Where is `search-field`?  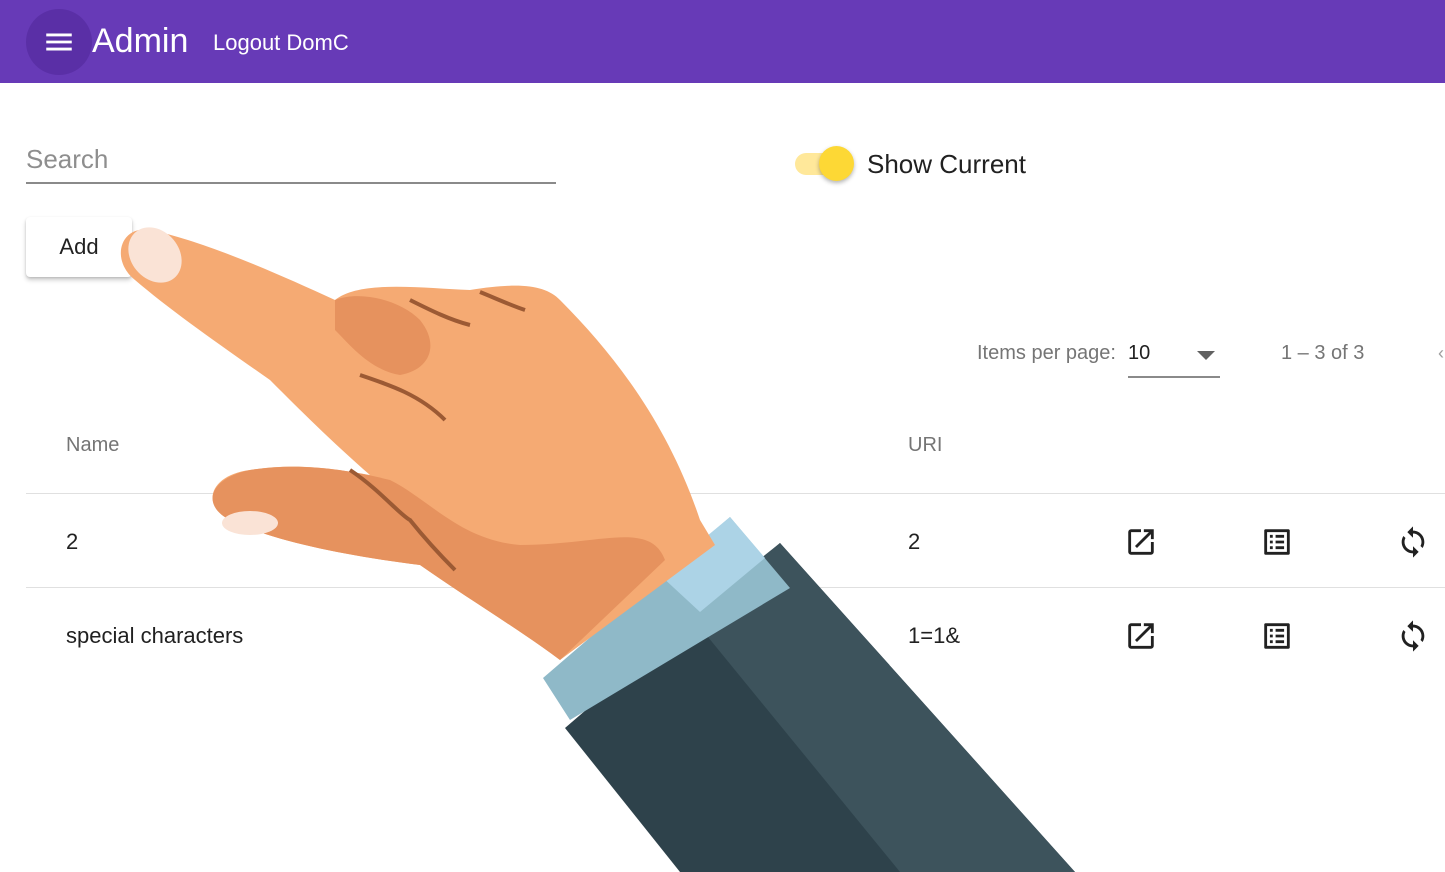 search-field is located at coordinates (291, 161).